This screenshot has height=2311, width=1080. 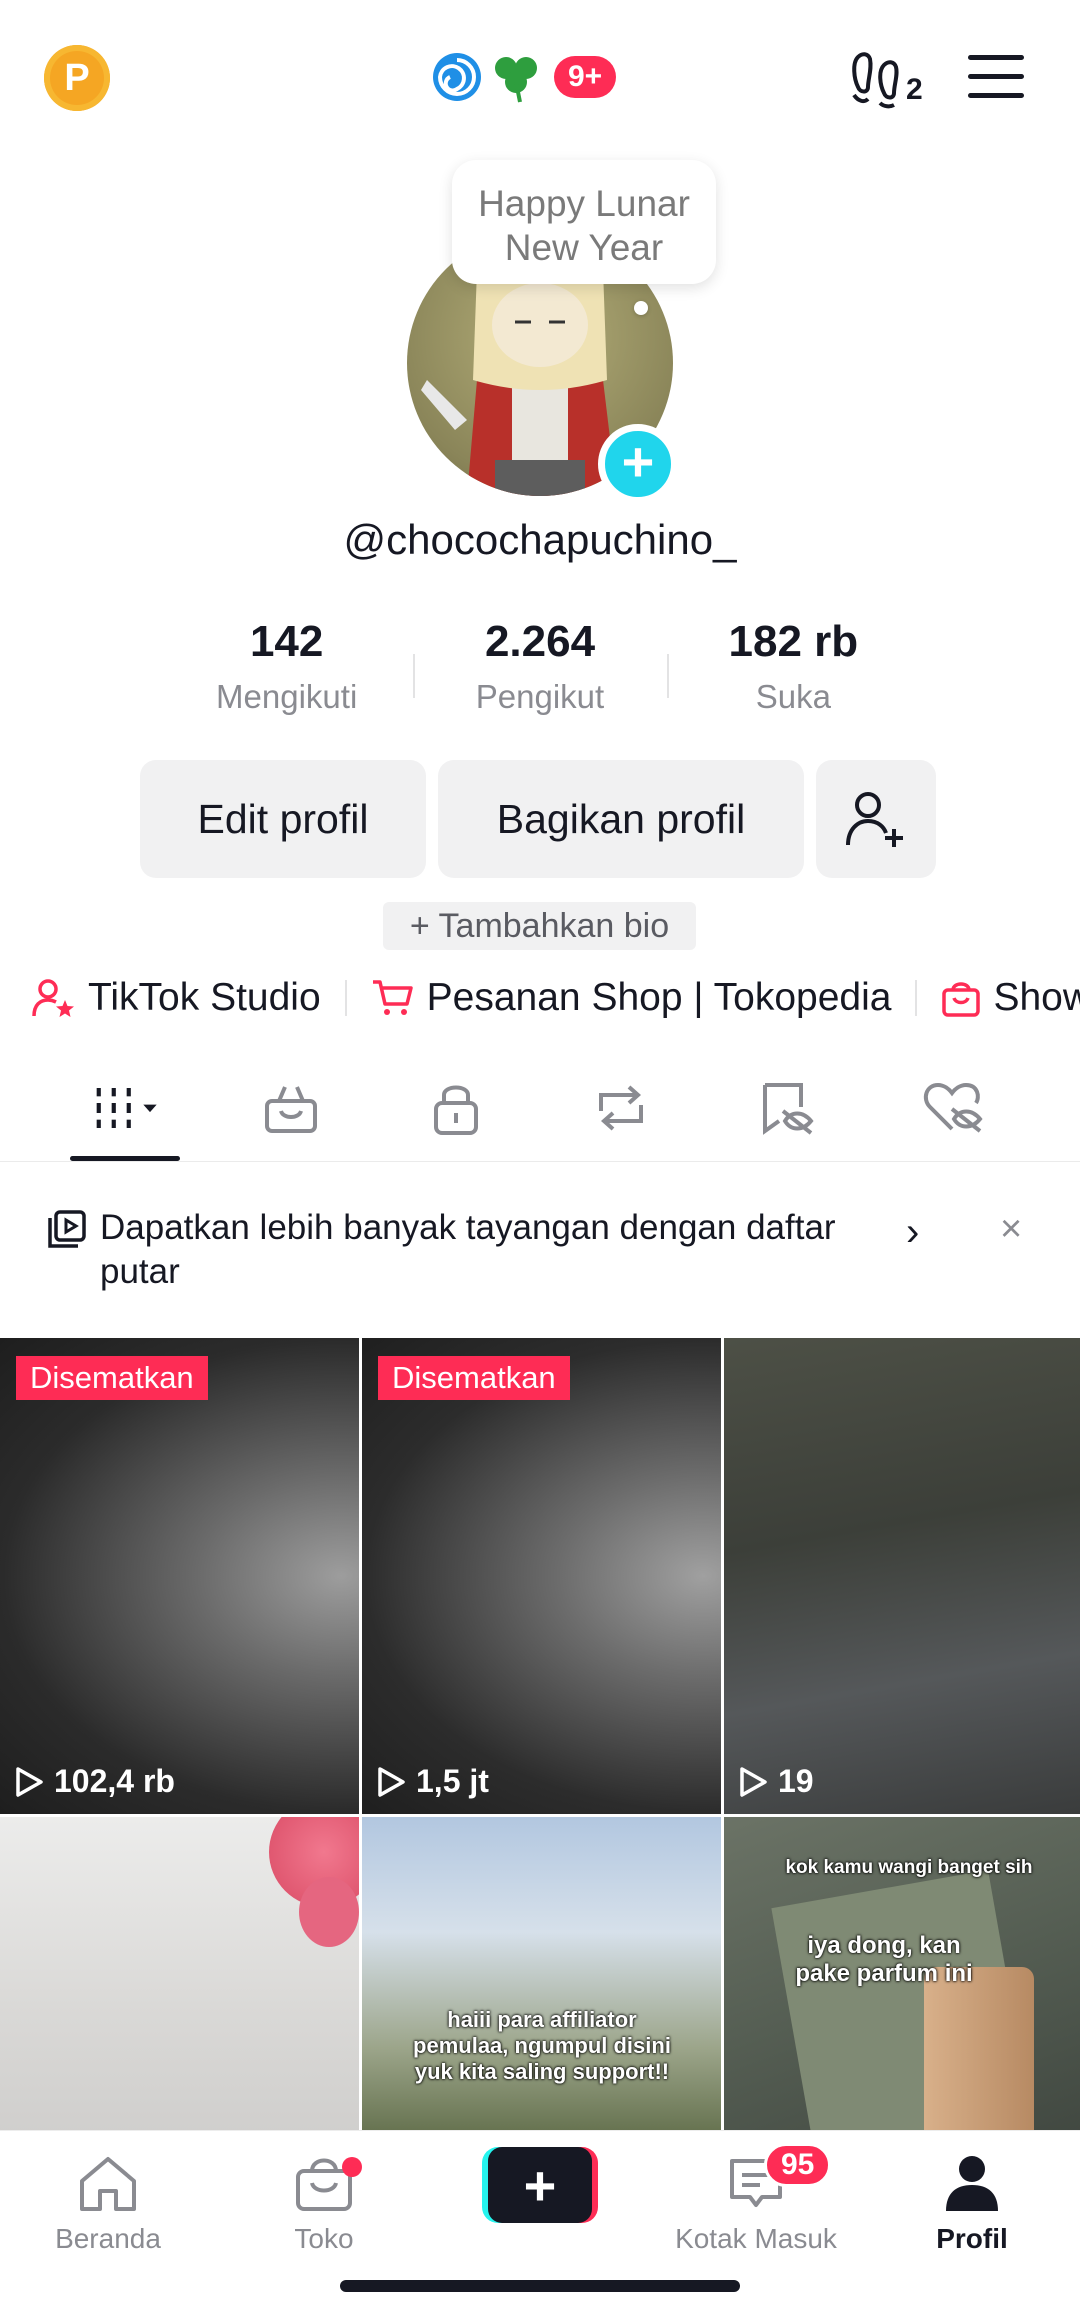 What do you see at coordinates (516, 80) in the screenshot?
I see `clover-icon` at bounding box center [516, 80].